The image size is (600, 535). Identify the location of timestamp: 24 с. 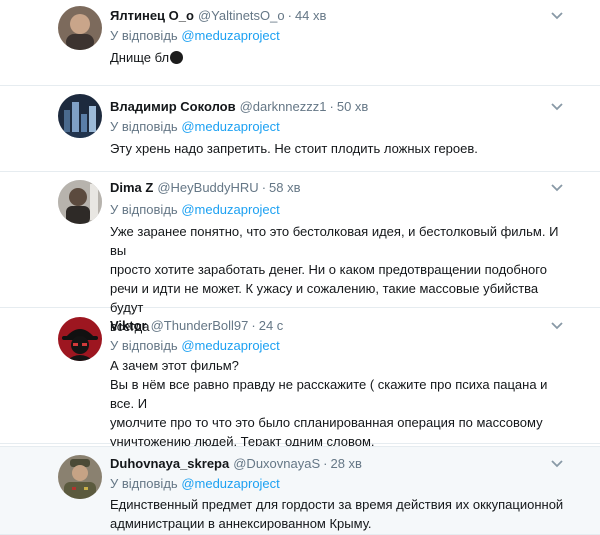
(271, 325).